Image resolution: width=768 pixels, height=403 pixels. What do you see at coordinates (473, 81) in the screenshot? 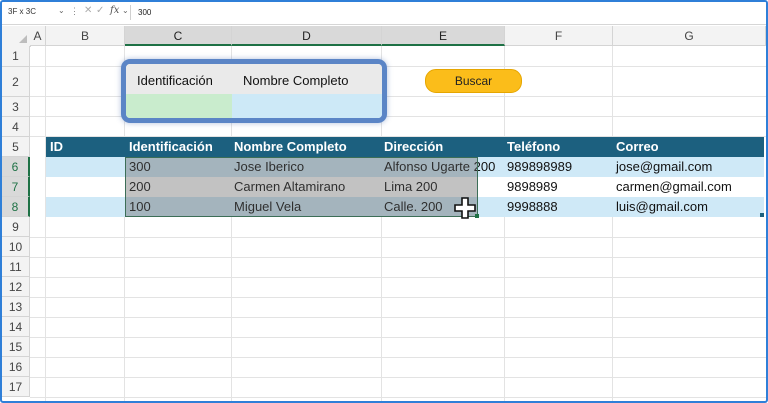
I see `search-button: Buscar` at bounding box center [473, 81].